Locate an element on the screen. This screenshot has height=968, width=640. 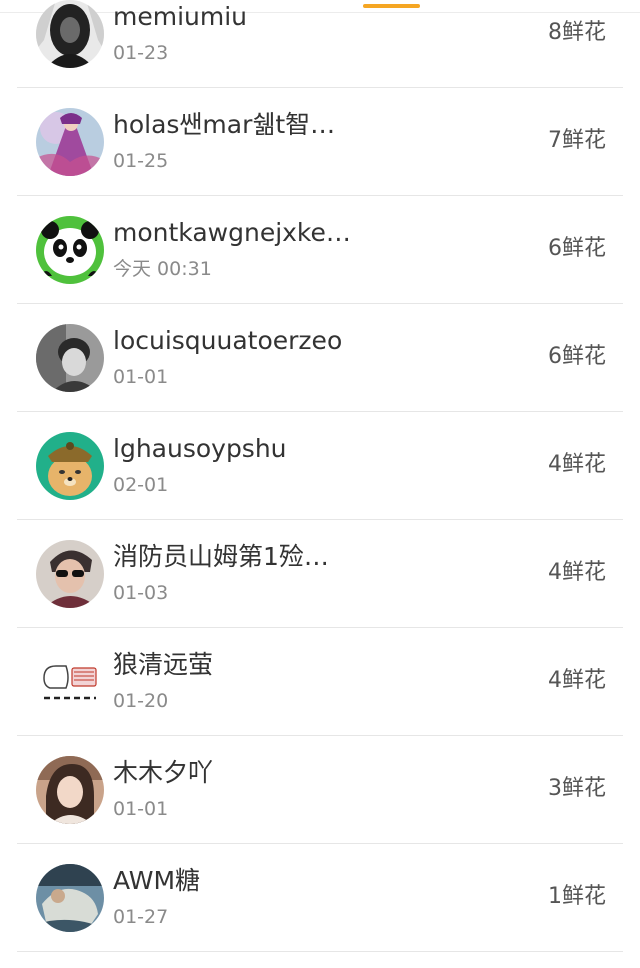
list-item: memiumiu 01-23 8鲜花 is located at coordinates (320, 44).